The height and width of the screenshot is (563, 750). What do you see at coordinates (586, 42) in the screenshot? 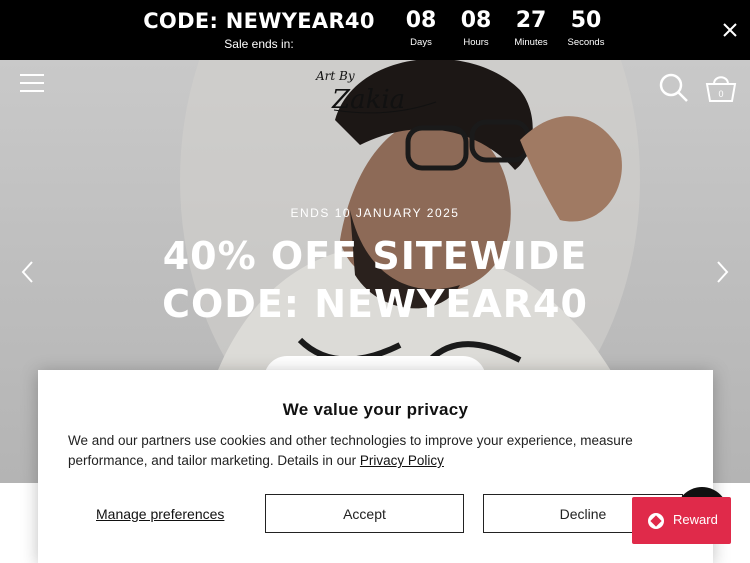
I see `countdown-label: Seconds` at bounding box center [586, 42].